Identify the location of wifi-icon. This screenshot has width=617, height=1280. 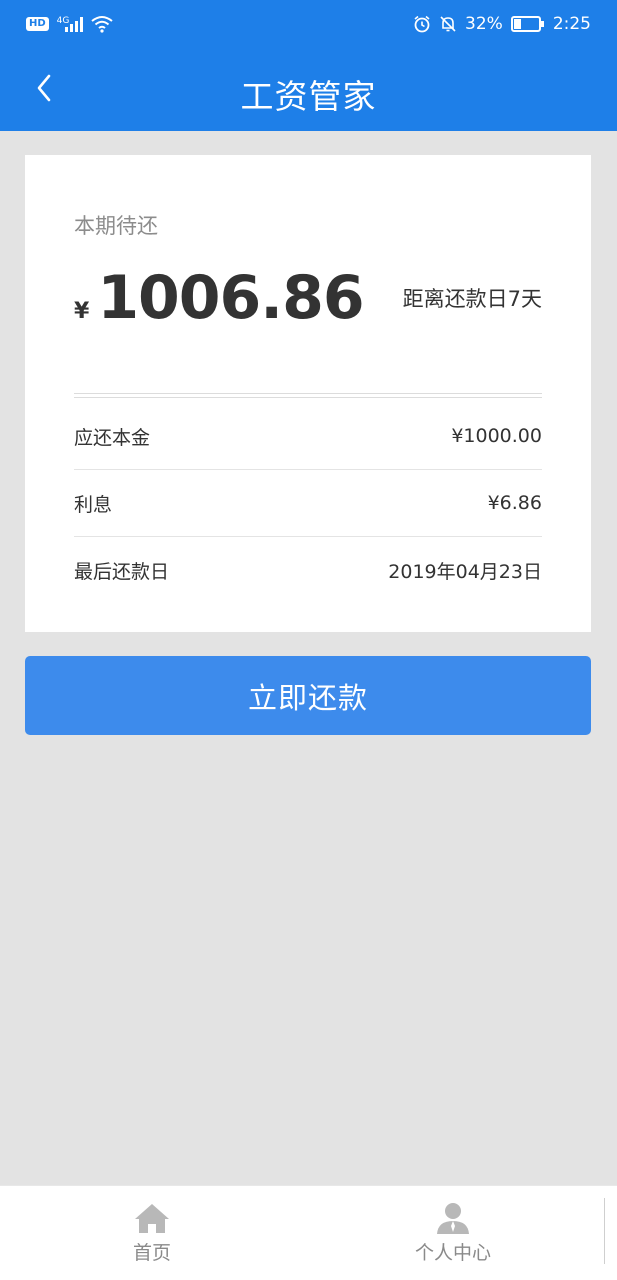
(102, 24).